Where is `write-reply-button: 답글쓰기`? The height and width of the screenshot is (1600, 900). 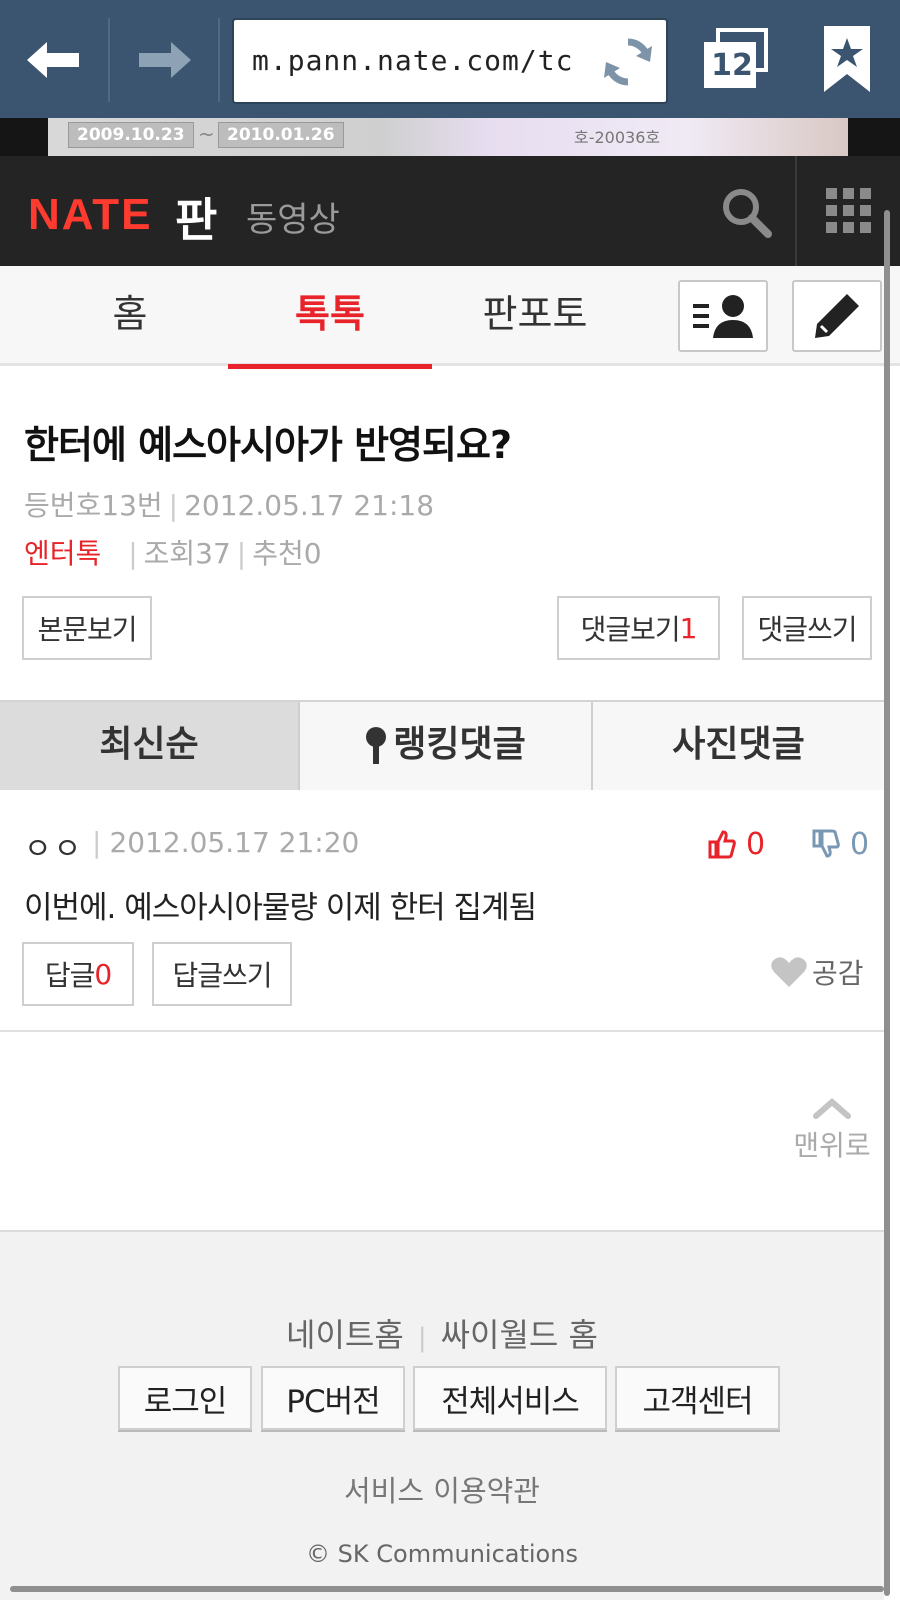 write-reply-button: 답글쓰기 is located at coordinates (222, 974).